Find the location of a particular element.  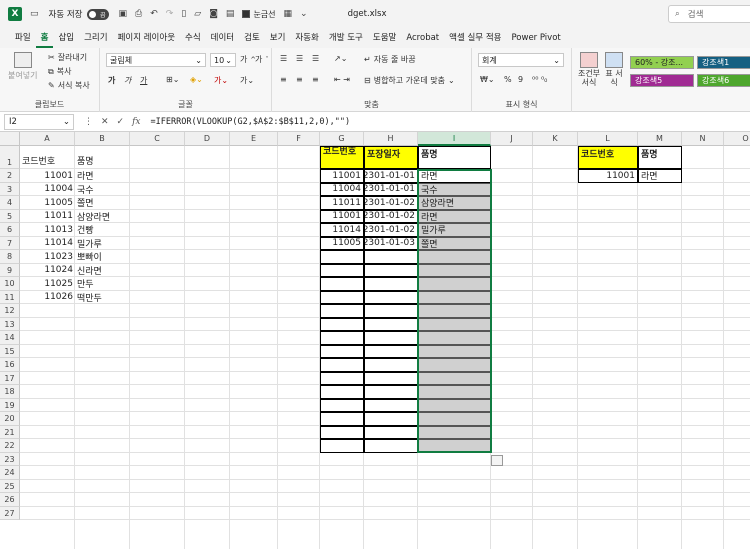

autosave-control: 자동 저장 끔 is located at coordinates (79, 14).